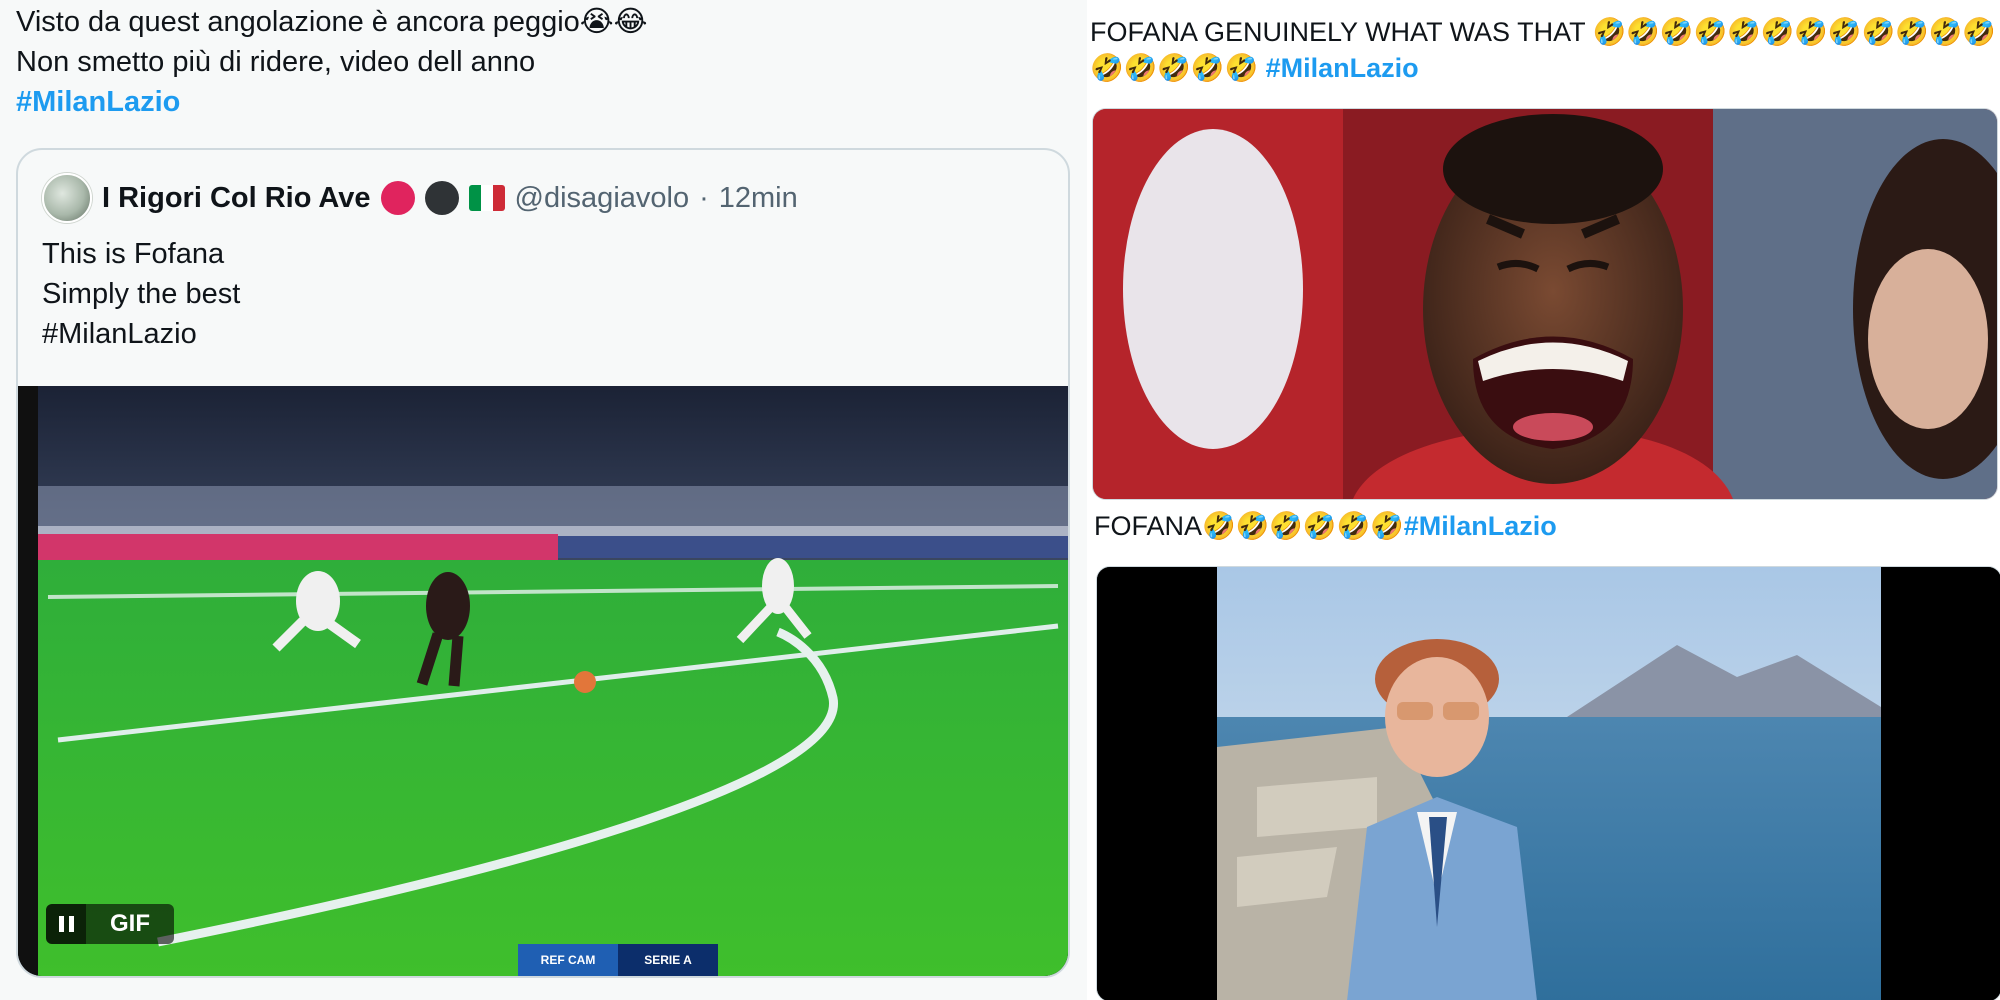  I want to click on tv-scoreboard: REF CAM SERIE A, so click(618, 960).